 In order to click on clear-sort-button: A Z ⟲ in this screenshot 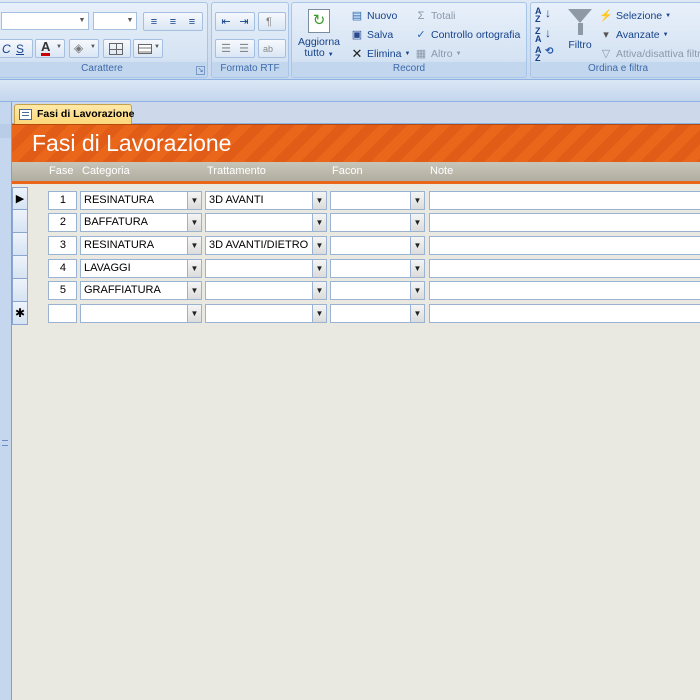, I will do `click(544, 54)`.